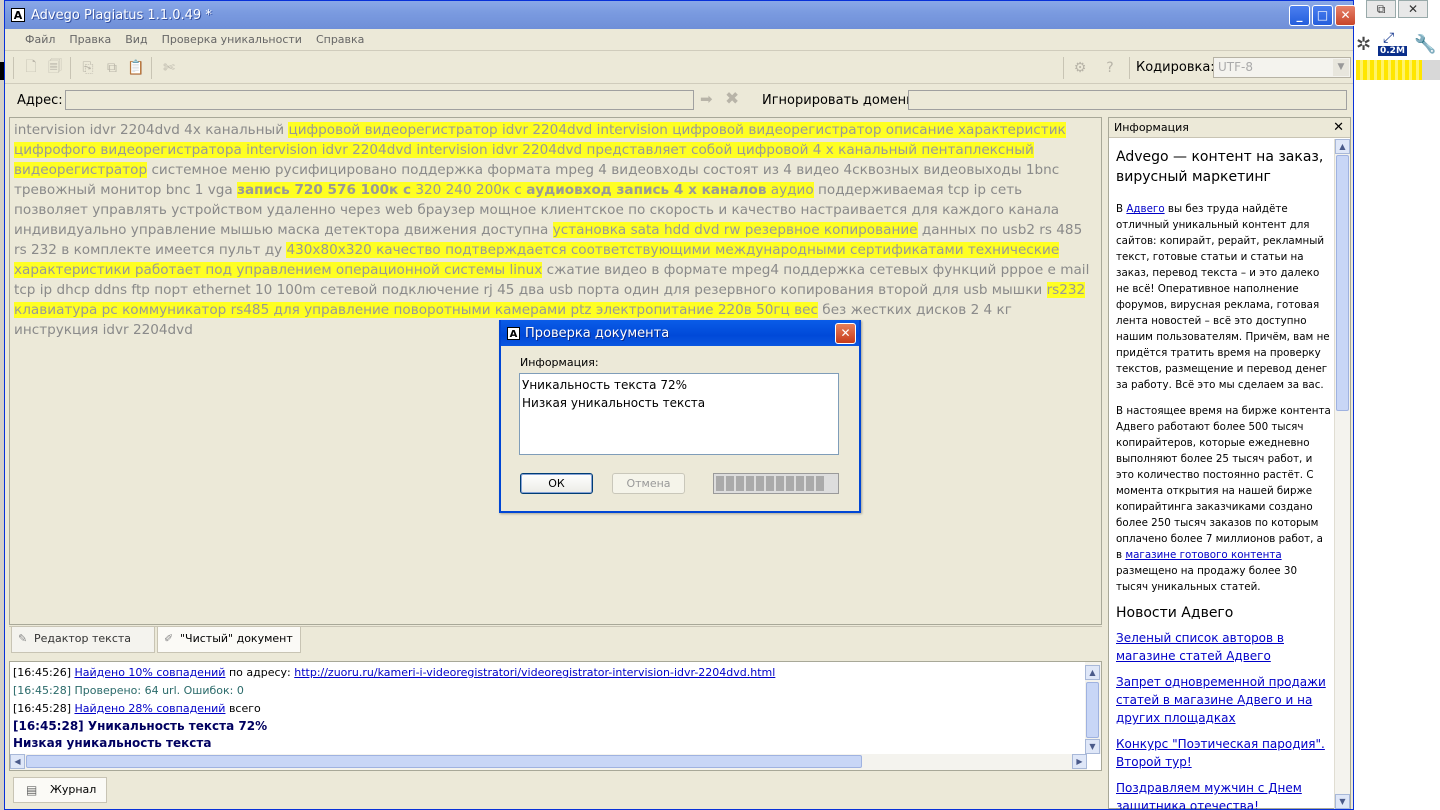 The image size is (1440, 810). What do you see at coordinates (40, 100) in the screenshot?
I see `address-label: Адрес:` at bounding box center [40, 100].